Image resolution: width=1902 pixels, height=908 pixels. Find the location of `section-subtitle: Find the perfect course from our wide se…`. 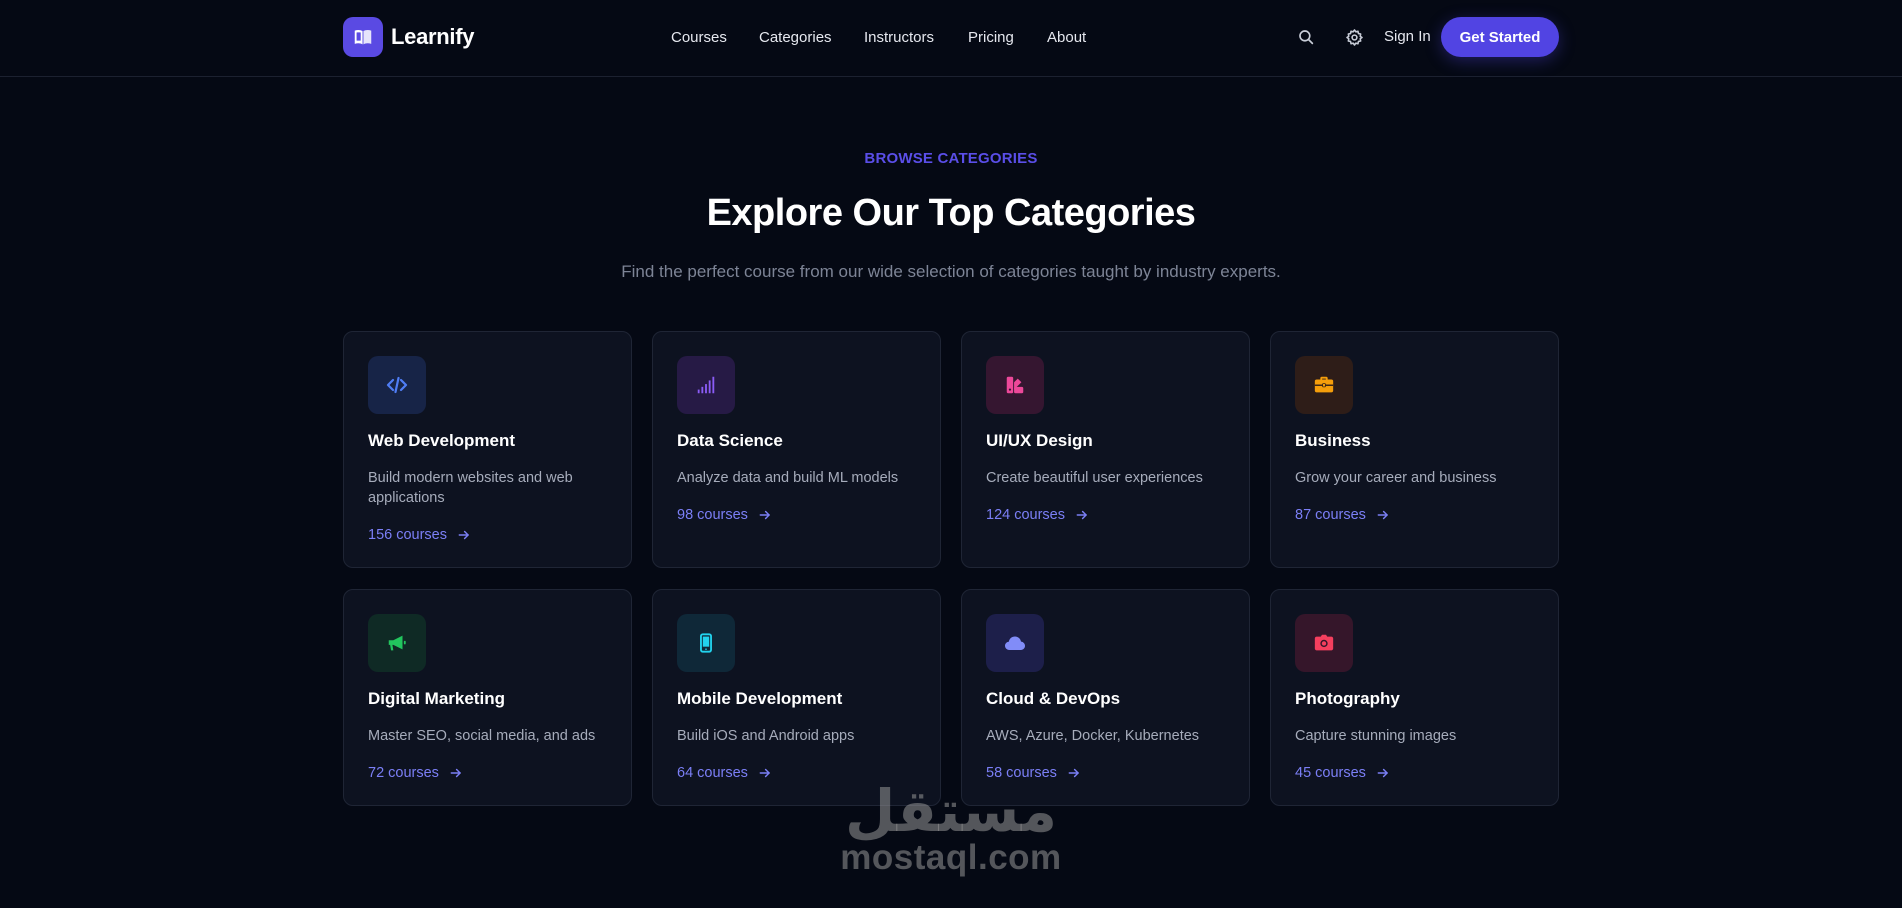

section-subtitle: Find the perfect course from our wide se… is located at coordinates (951, 271).